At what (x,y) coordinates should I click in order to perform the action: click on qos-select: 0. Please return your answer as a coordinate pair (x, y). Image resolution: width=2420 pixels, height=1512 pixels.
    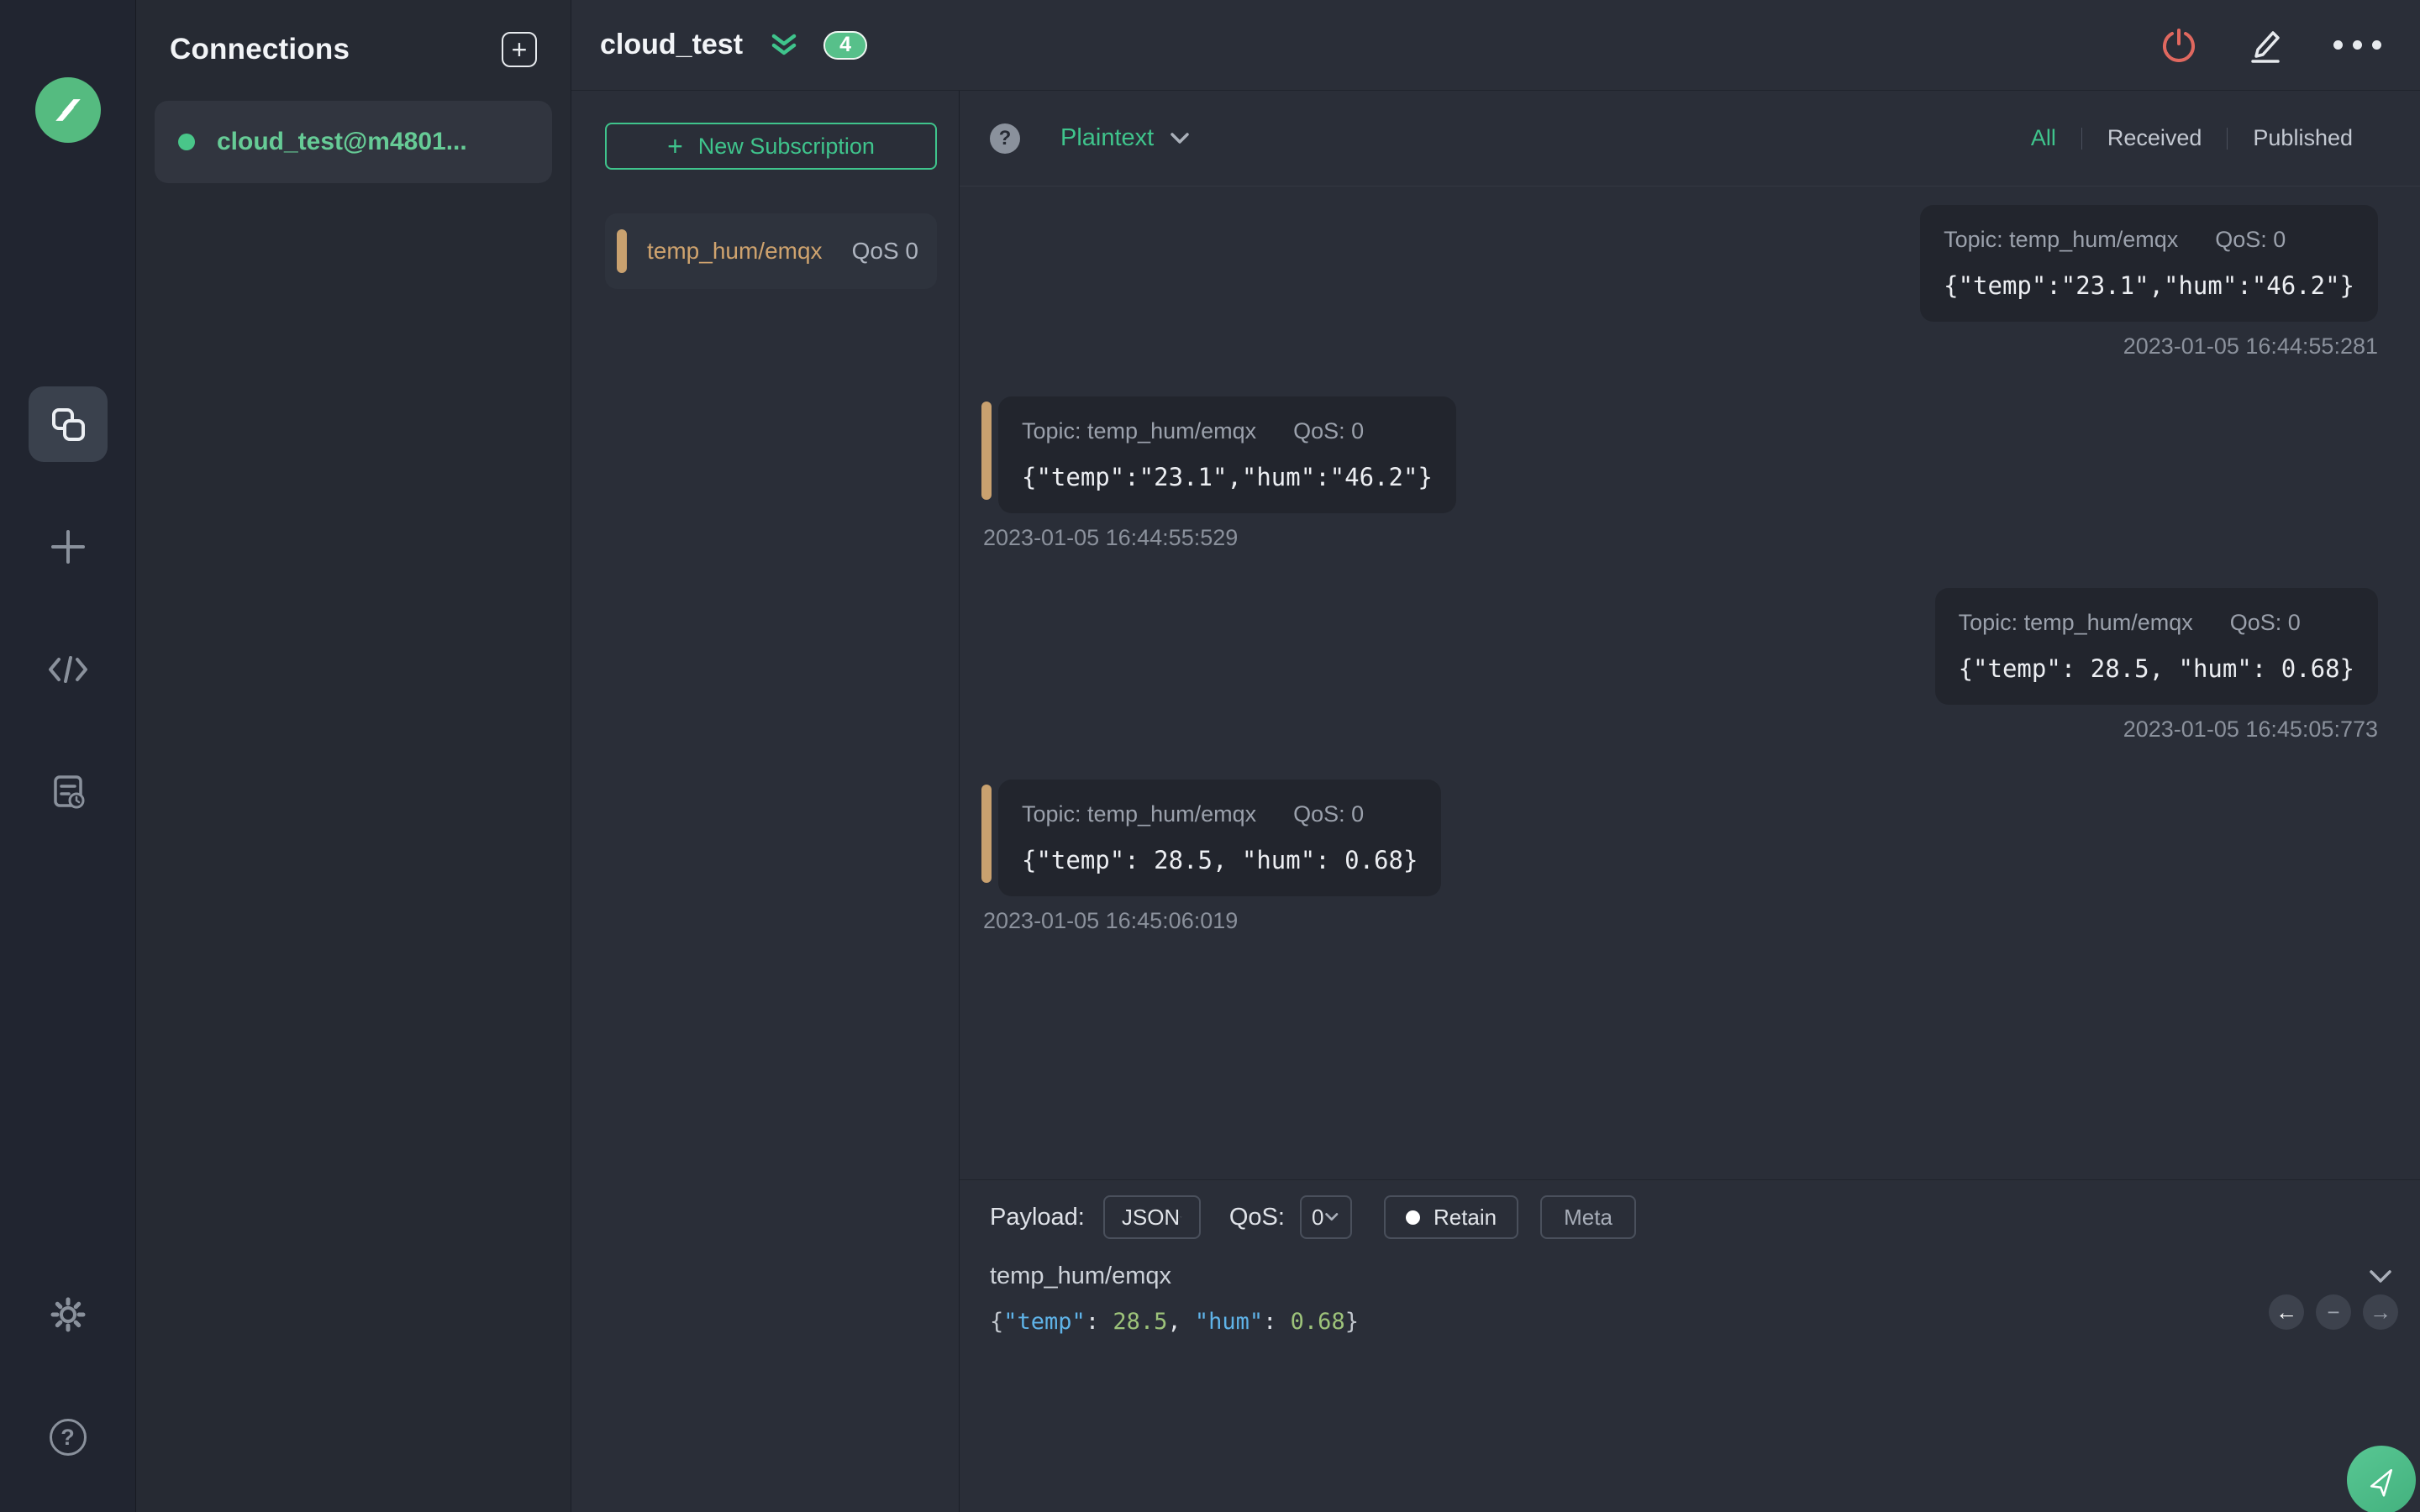
    Looking at the image, I should click on (1325, 1217).